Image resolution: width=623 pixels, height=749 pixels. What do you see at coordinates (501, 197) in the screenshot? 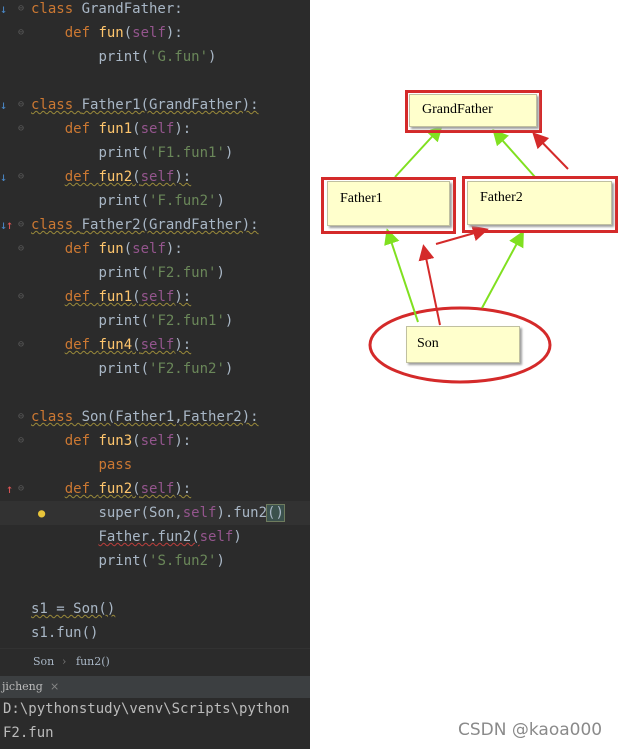
I see `father2-label: Father2` at bounding box center [501, 197].